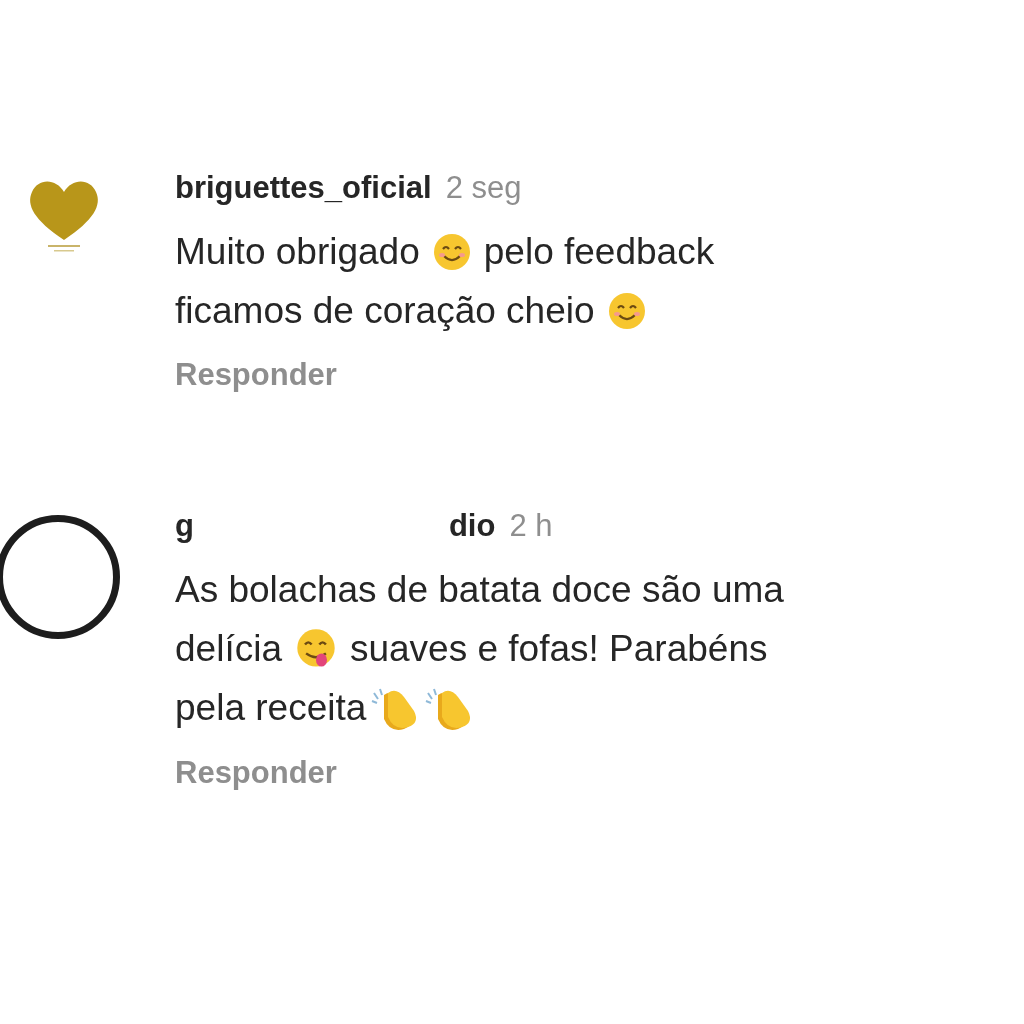  I want to click on comment-time: 2 h, so click(531, 526).